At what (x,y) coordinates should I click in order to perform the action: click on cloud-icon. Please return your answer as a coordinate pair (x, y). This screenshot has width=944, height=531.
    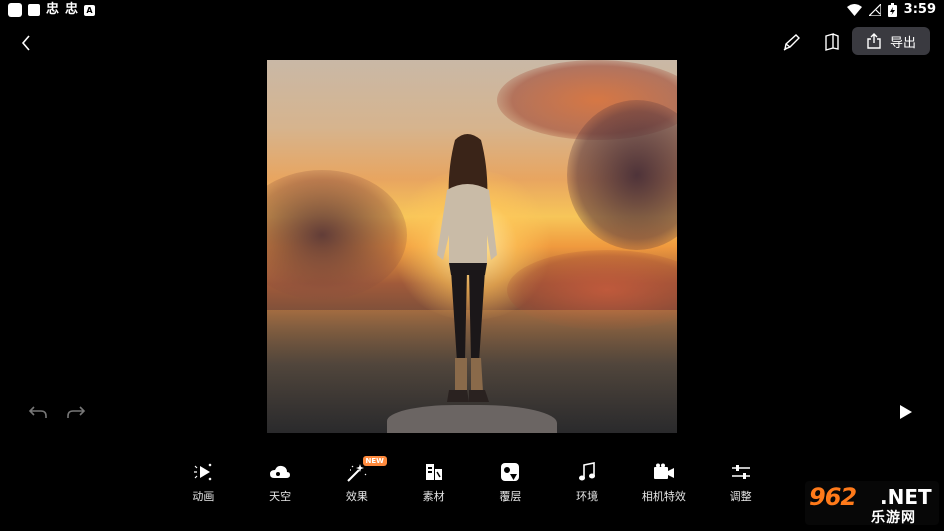
    Looking at the image, I should click on (280, 471).